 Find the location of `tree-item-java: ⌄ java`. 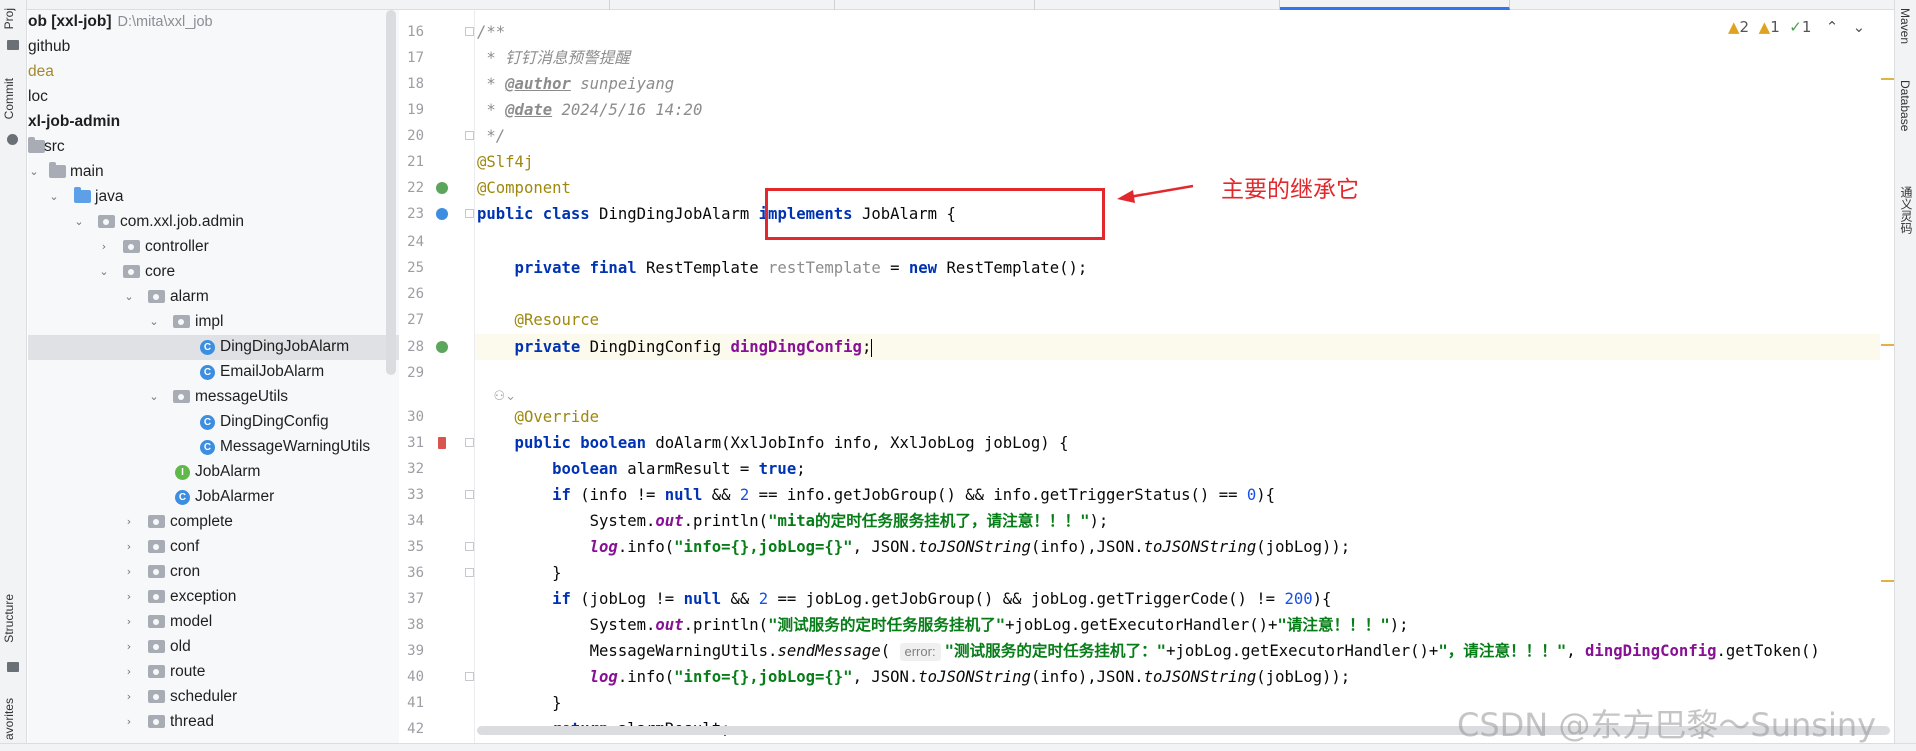

tree-item-java: ⌄ java is located at coordinates (213, 197).